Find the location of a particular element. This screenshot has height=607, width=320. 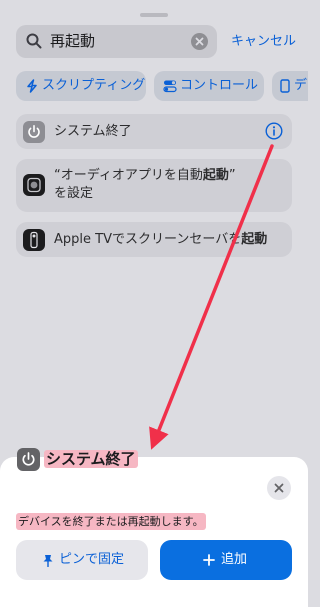

add-button: 追加 is located at coordinates (226, 560).